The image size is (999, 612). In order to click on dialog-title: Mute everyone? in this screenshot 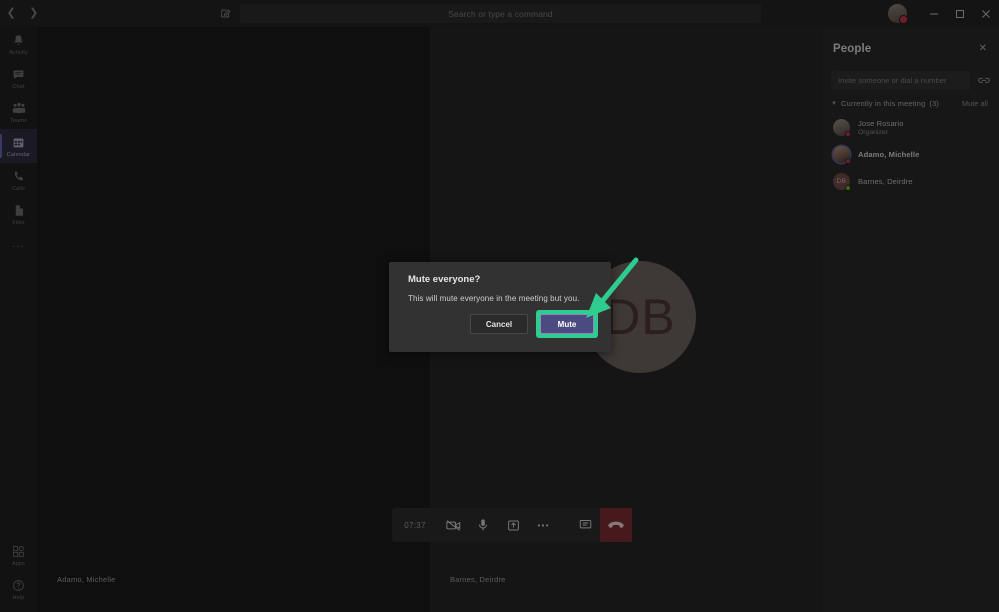, I will do `click(444, 279)`.